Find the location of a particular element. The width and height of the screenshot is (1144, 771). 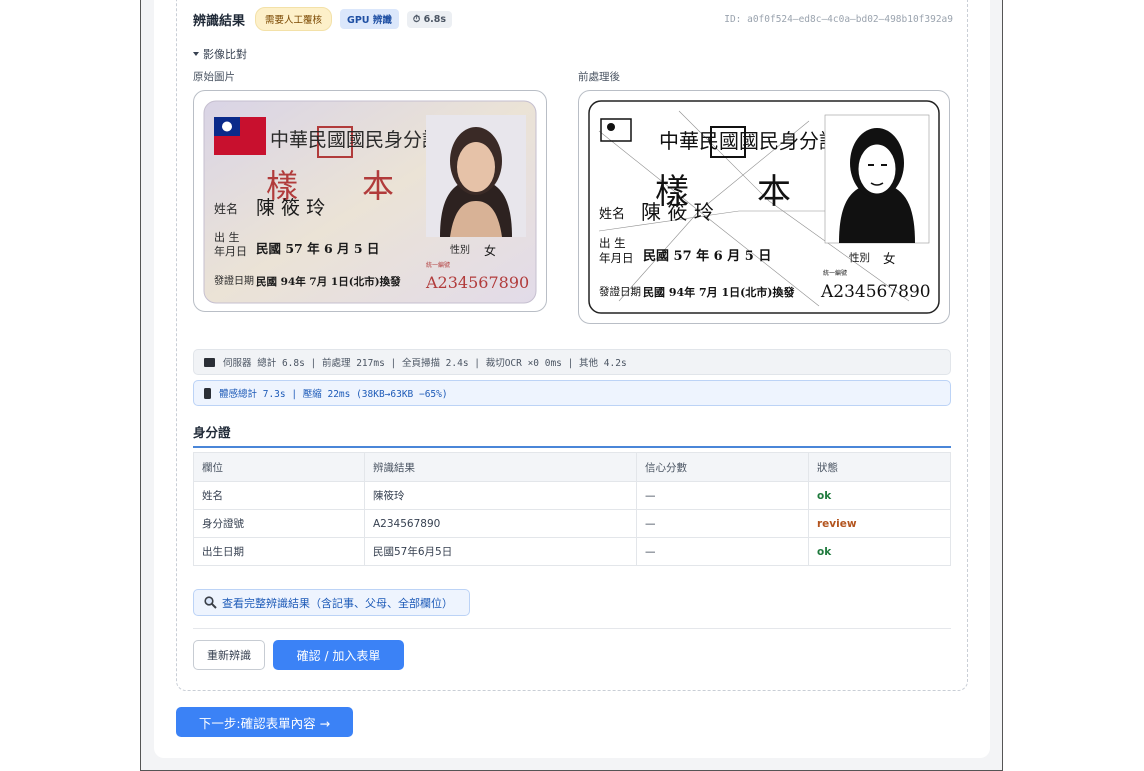

table-row: 出生日期 民國57年6月5日 — ok is located at coordinates (572, 551).